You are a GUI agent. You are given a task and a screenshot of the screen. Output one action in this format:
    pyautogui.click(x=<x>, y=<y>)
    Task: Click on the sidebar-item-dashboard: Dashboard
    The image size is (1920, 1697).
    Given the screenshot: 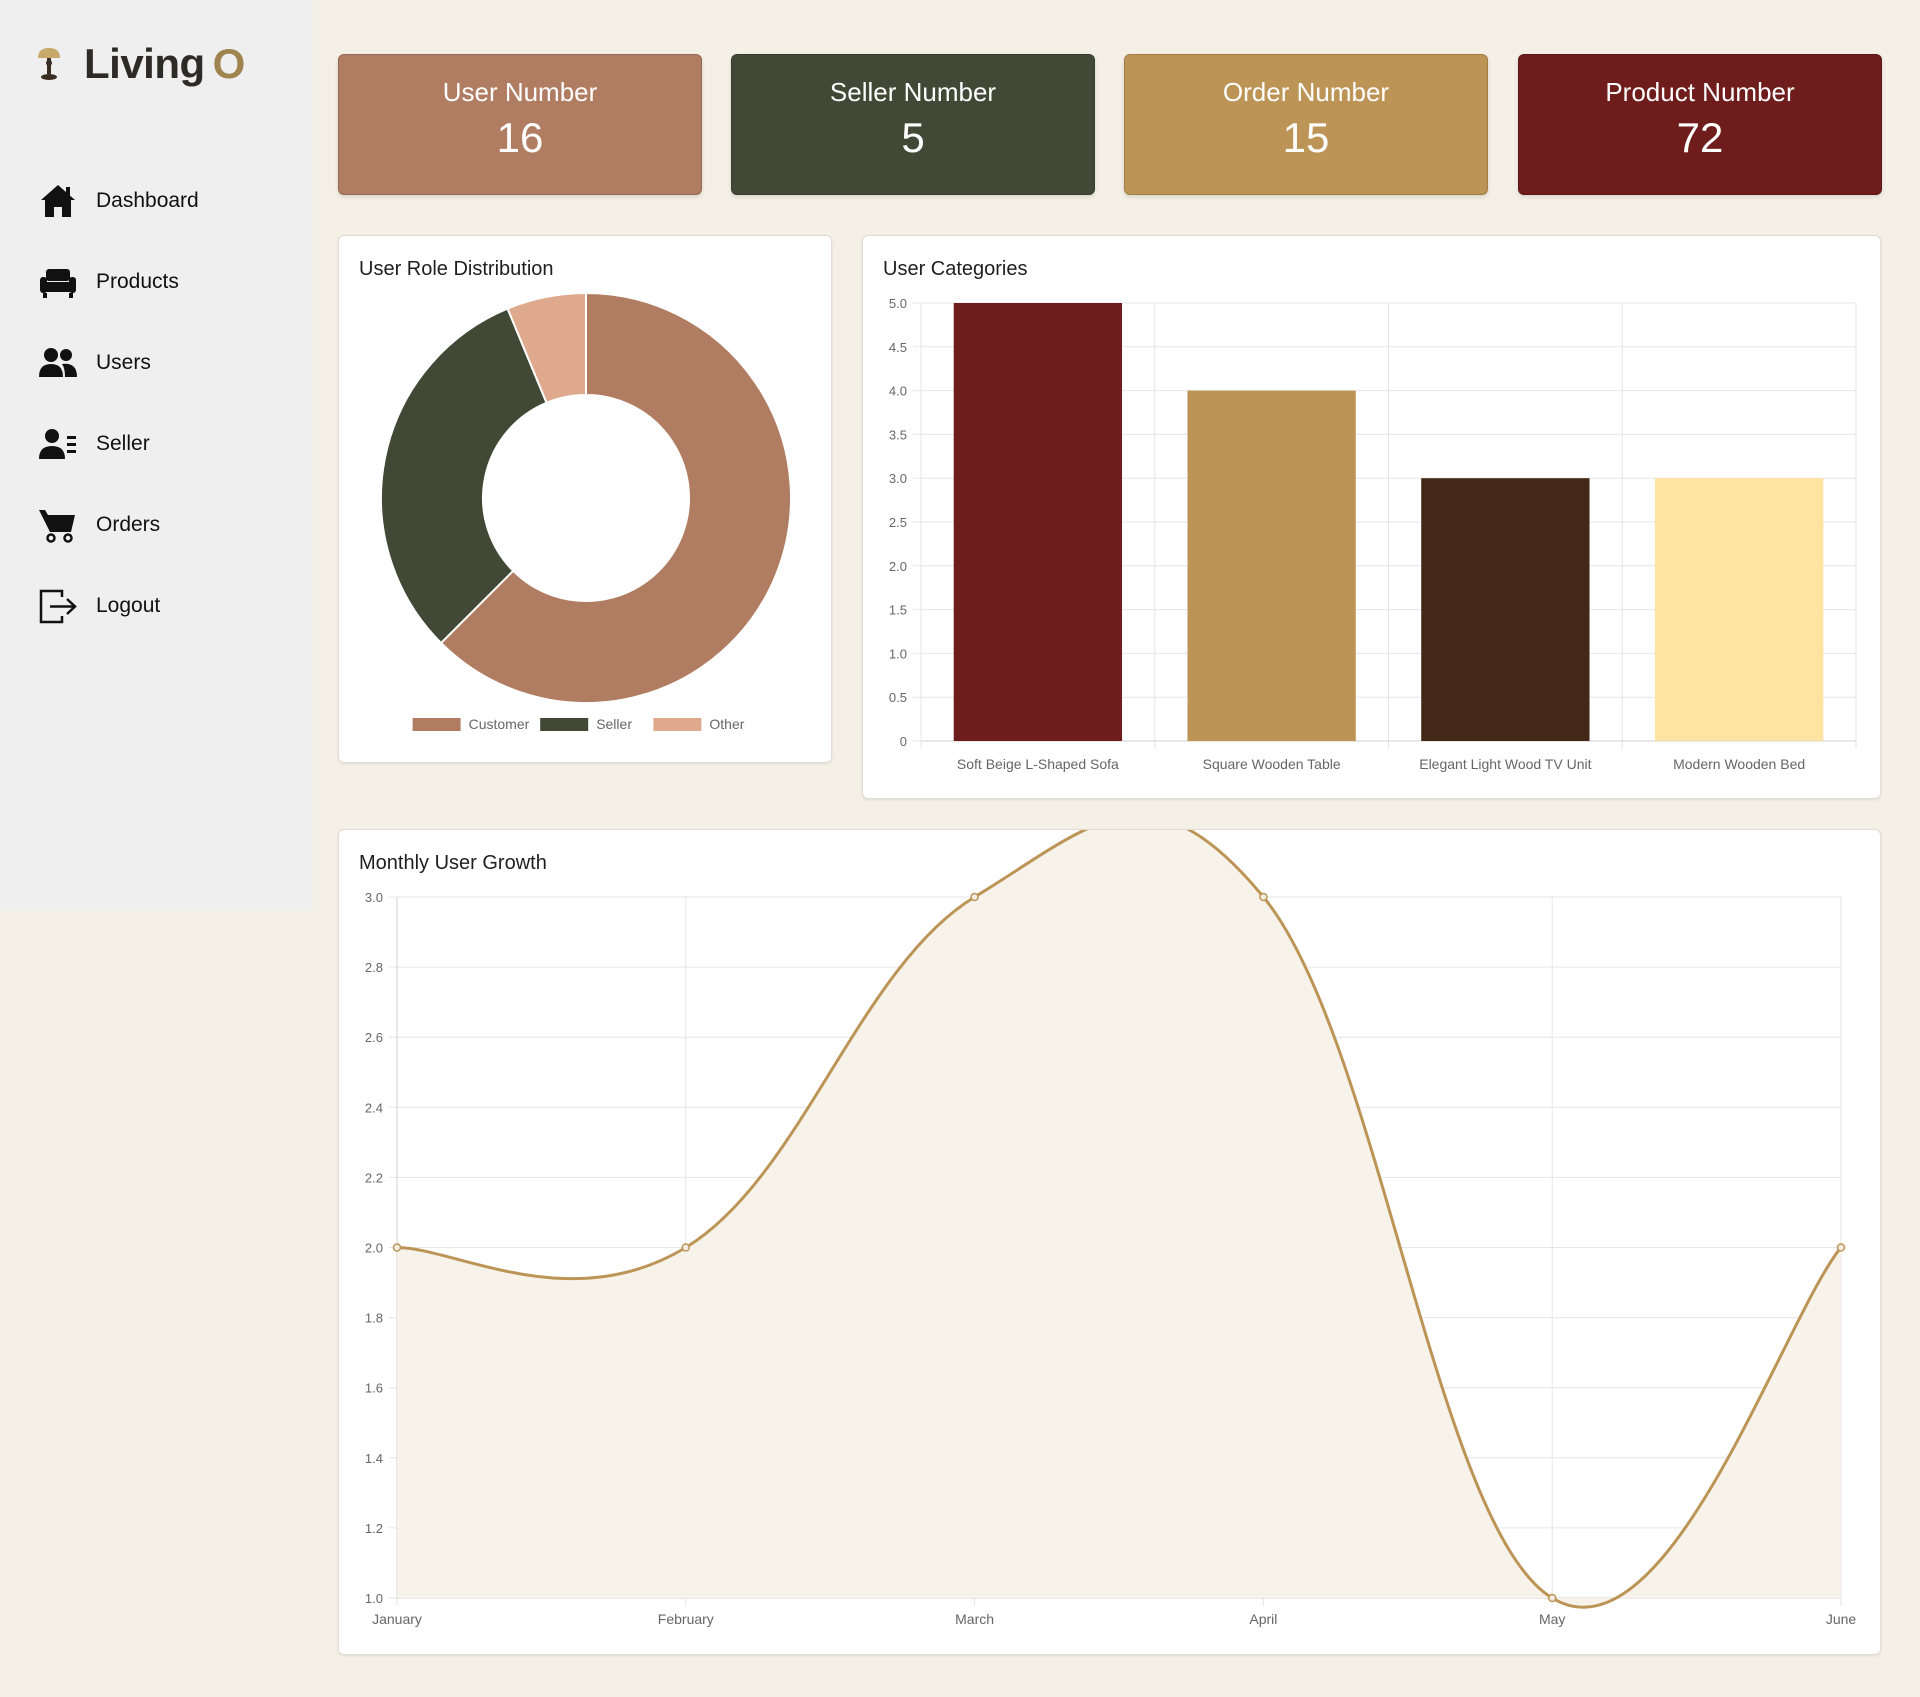 What is the action you would take?
    pyautogui.click(x=168, y=200)
    